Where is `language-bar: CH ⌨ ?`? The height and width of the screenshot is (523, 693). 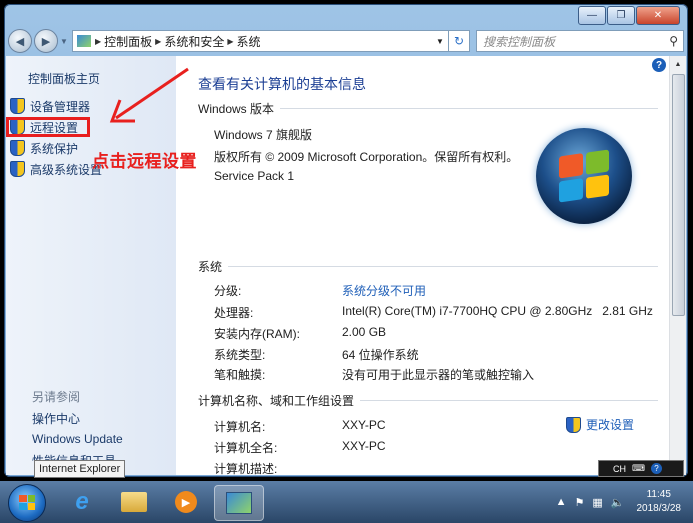
language-bar: CH ⌨ ? is located at coordinates (641, 468).